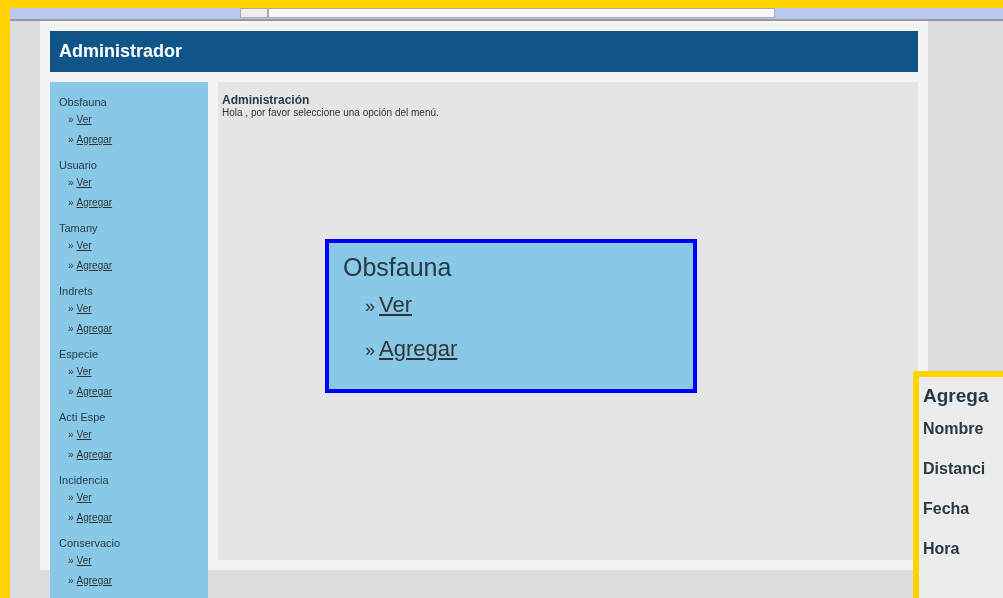 The width and height of the screenshot is (1003, 598). Describe the element at coordinates (331, 112) in the screenshot. I see `welcome-message: Hola , por favor seleccione una opción del menú.` at that location.